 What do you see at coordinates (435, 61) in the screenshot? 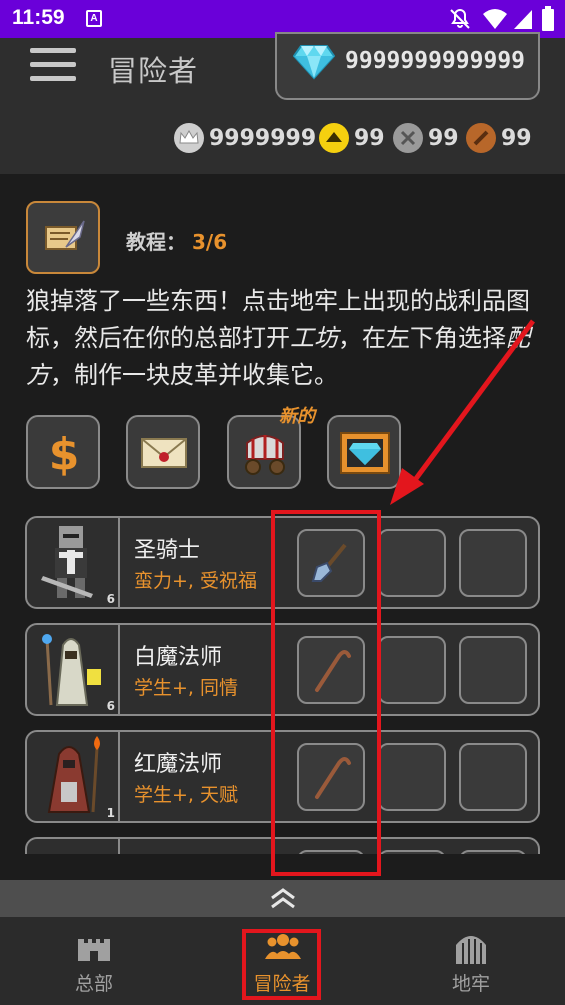
I see `gem-count: 9999999999999` at bounding box center [435, 61].